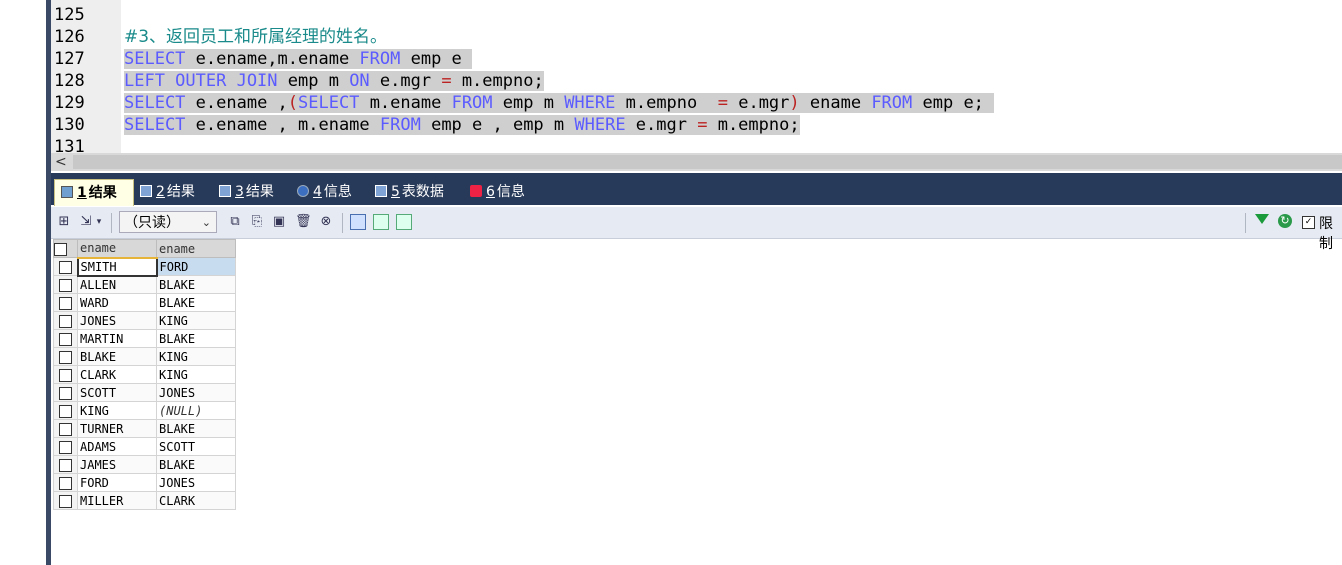  I want to click on code-line: #3、返回员工和所属经理的姓名。, so click(255, 37).